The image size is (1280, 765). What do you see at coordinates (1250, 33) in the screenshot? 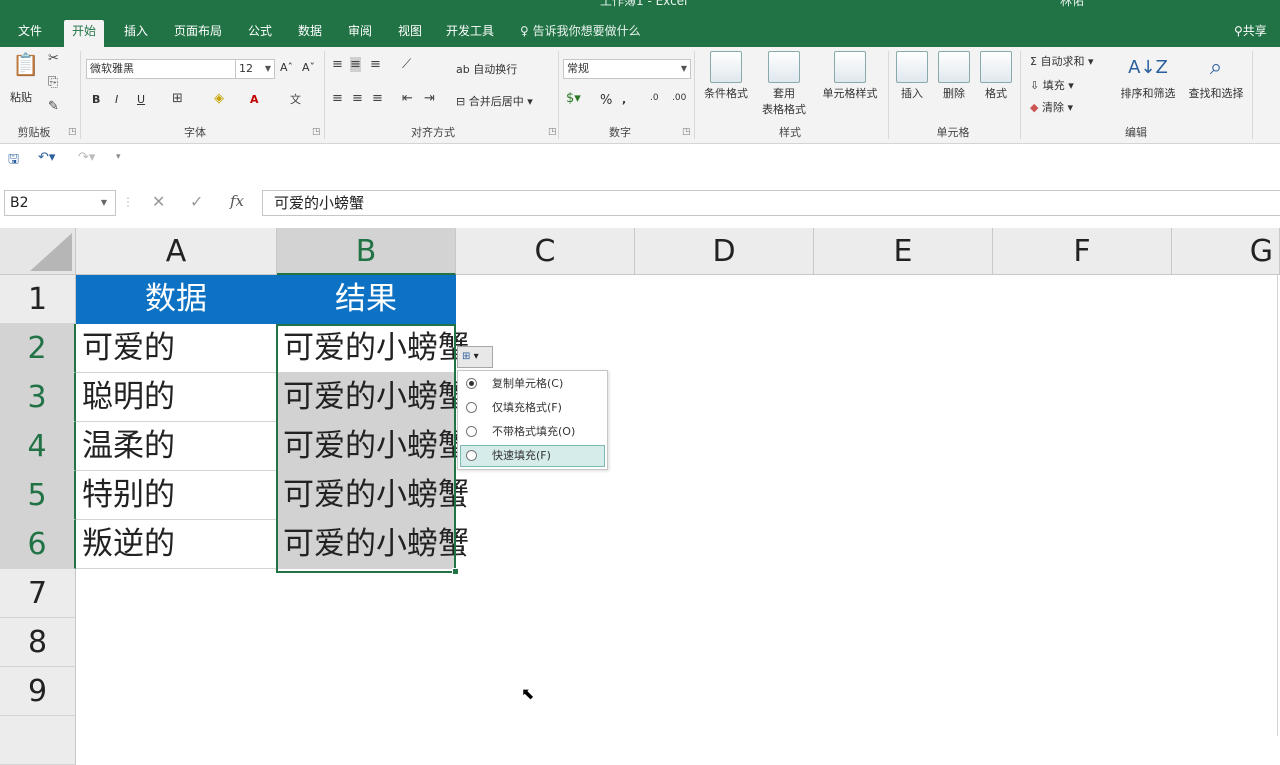
I see `share-button: ⚲共享` at bounding box center [1250, 33].